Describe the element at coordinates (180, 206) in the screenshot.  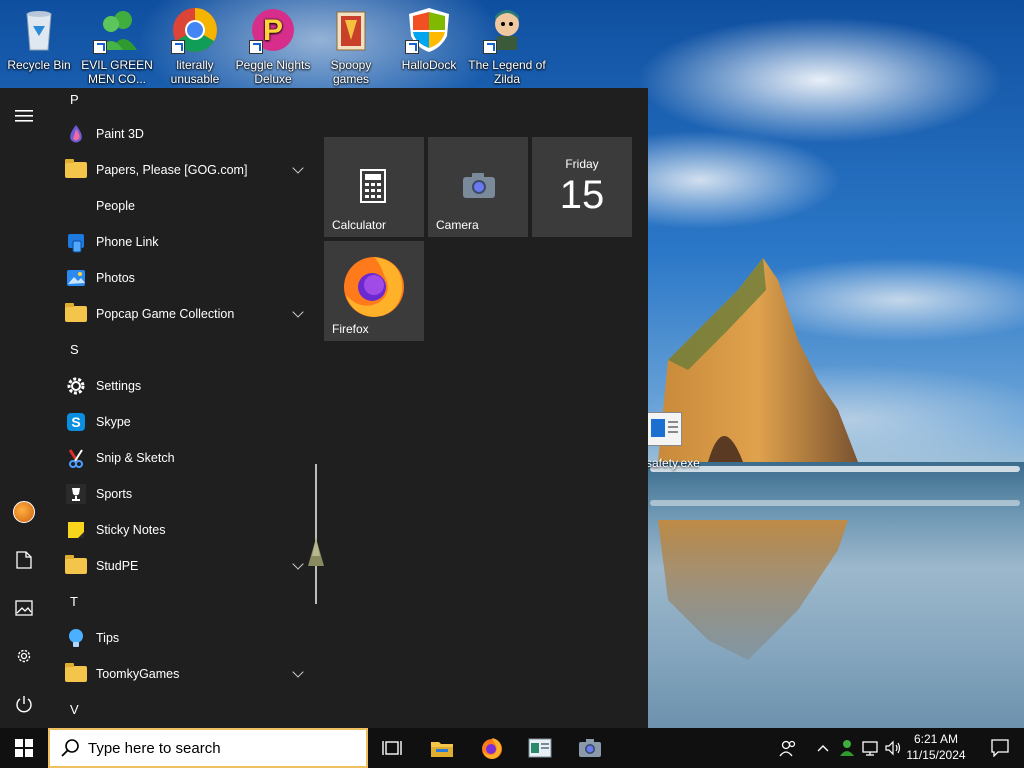
I see `app-people: People` at that location.